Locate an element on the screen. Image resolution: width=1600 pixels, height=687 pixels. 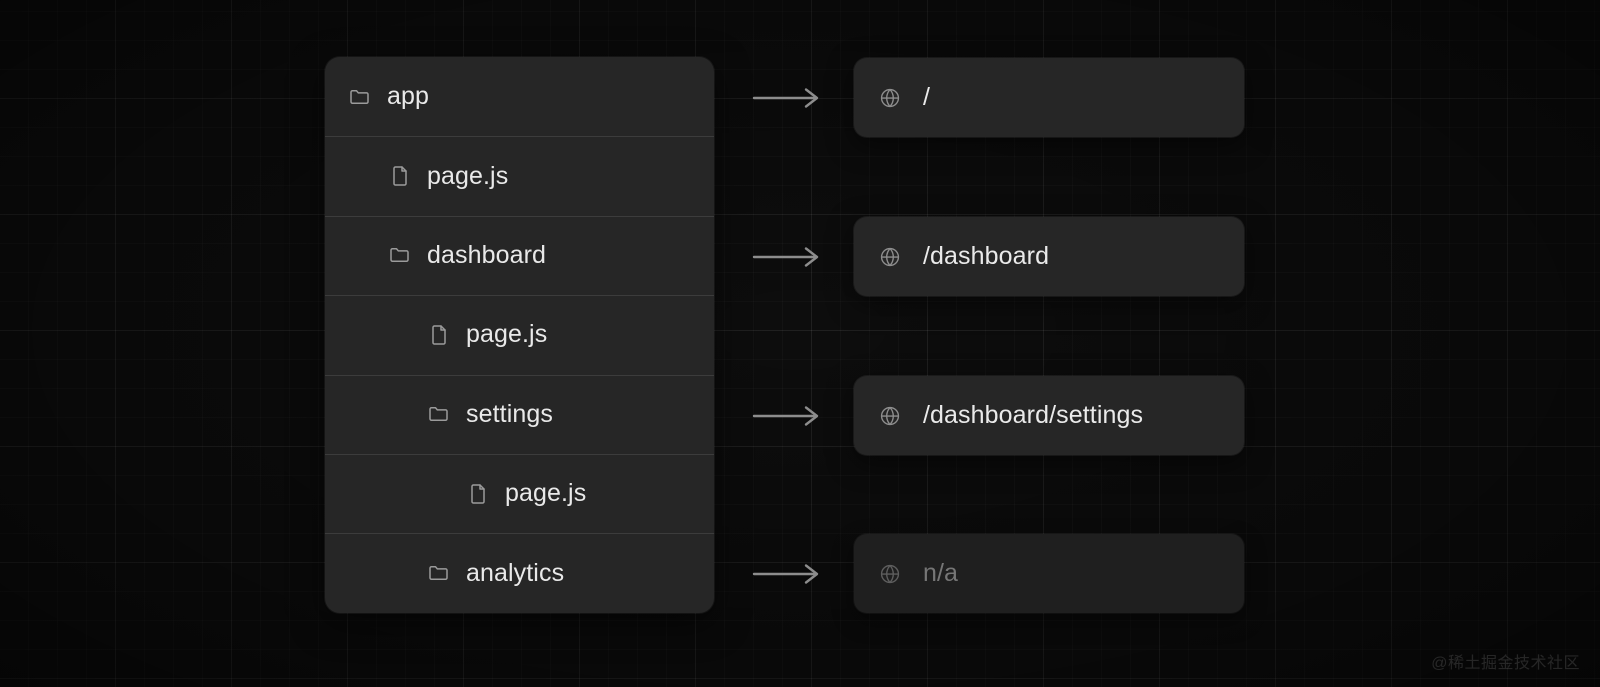
tree-row: dashboard is located at coordinates (519, 255).